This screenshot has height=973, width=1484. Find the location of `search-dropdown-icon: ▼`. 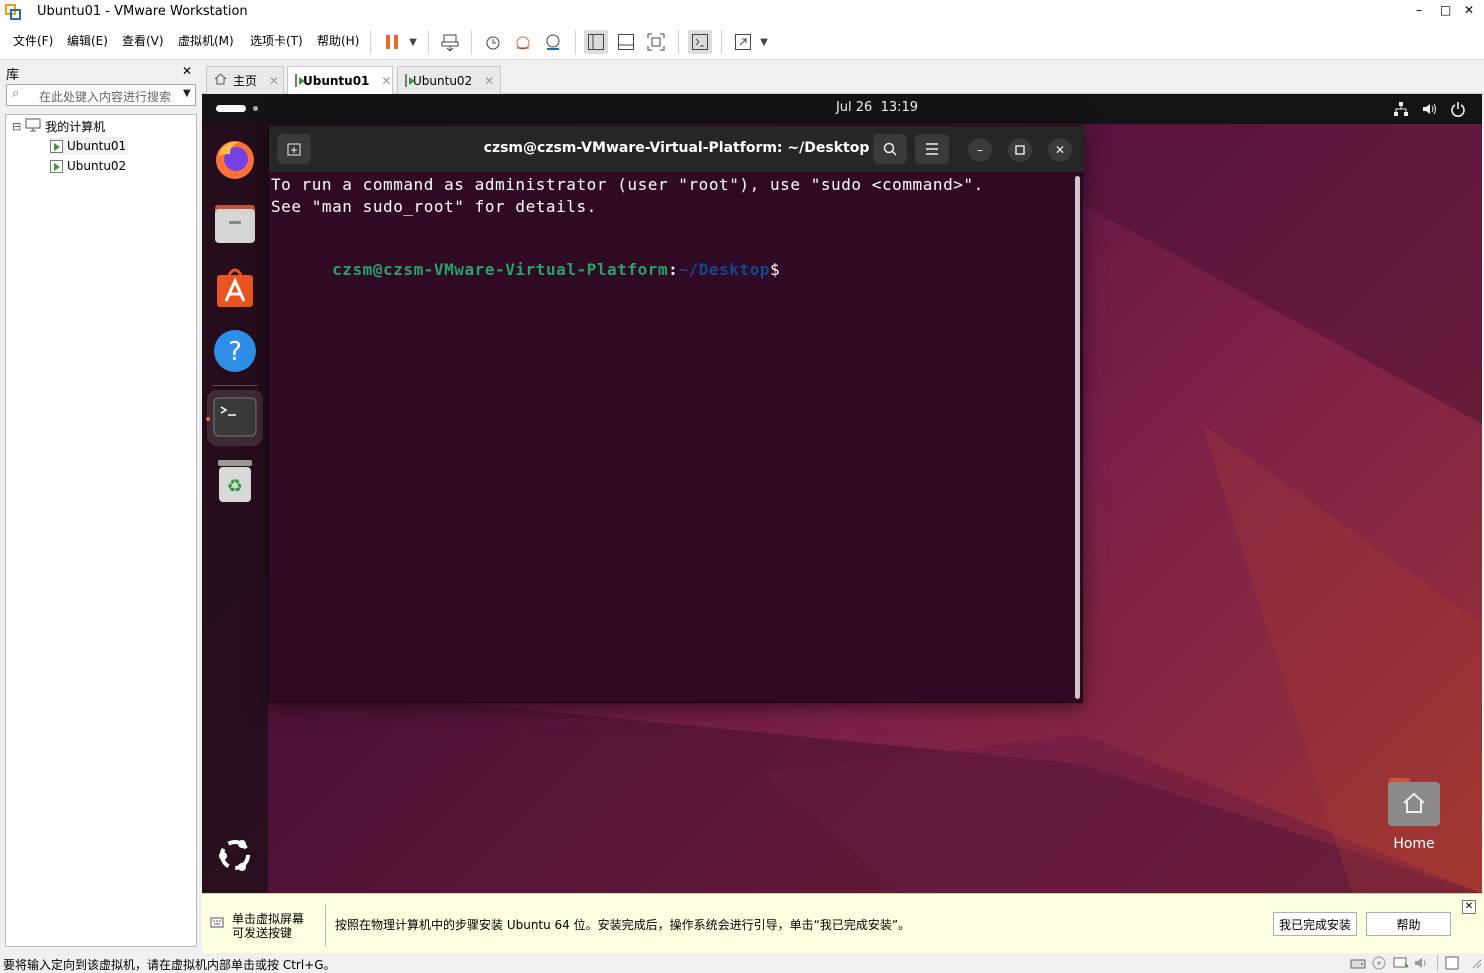

search-dropdown-icon: ▼ is located at coordinates (187, 93).